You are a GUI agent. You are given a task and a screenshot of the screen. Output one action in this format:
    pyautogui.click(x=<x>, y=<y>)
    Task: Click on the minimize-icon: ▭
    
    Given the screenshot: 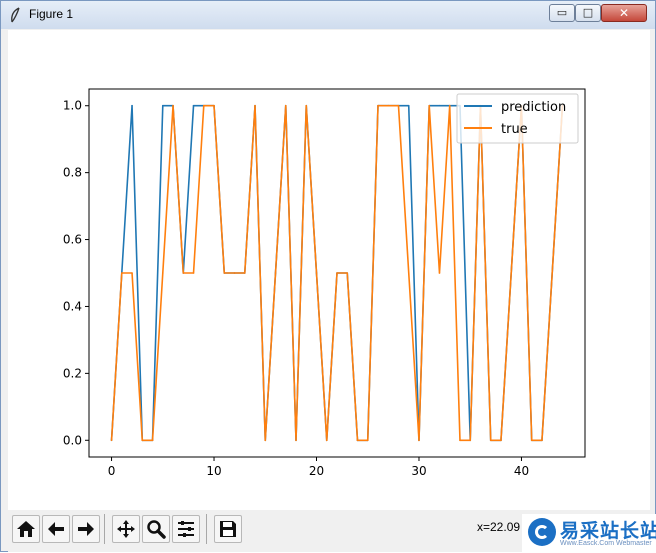 What is the action you would take?
    pyautogui.click(x=562, y=12)
    